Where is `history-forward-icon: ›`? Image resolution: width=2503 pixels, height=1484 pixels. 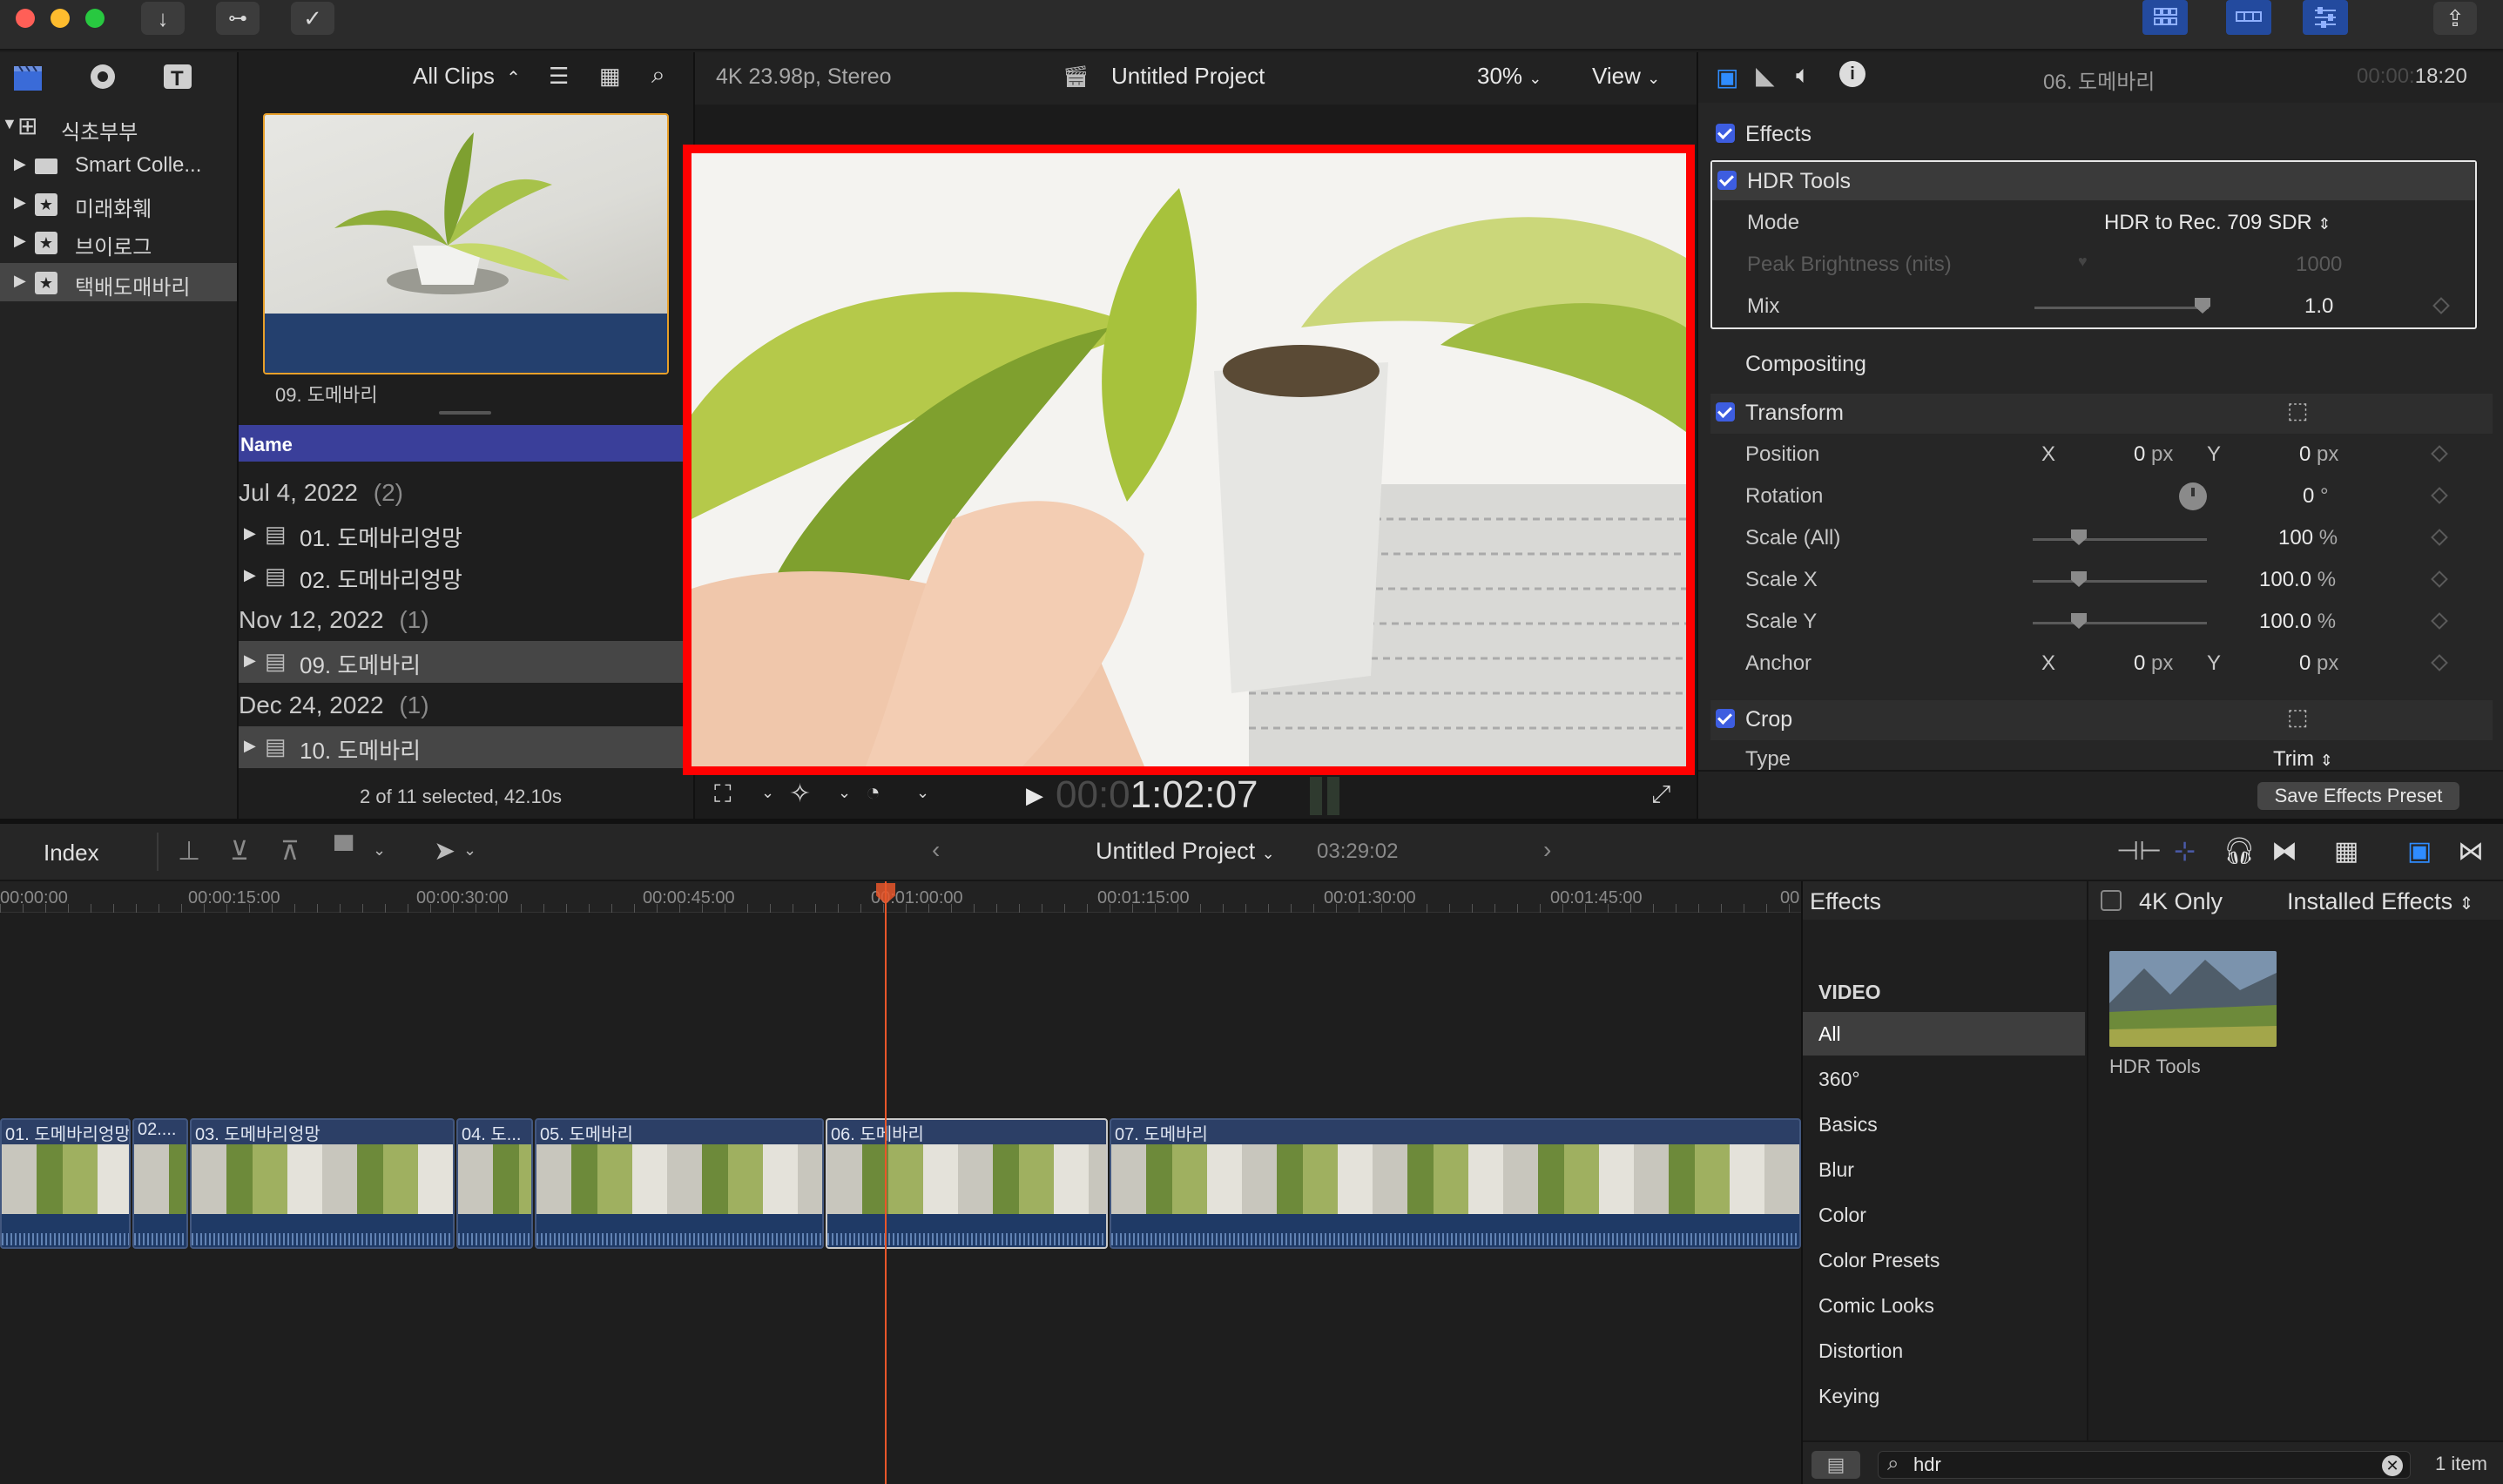 history-forward-icon: › is located at coordinates (1547, 850).